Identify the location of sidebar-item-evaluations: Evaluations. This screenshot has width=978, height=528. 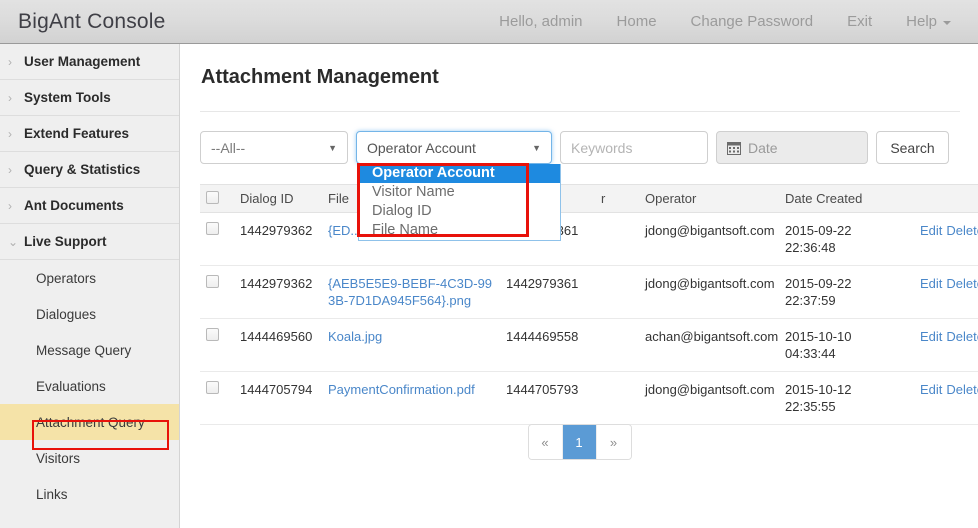
(89, 386).